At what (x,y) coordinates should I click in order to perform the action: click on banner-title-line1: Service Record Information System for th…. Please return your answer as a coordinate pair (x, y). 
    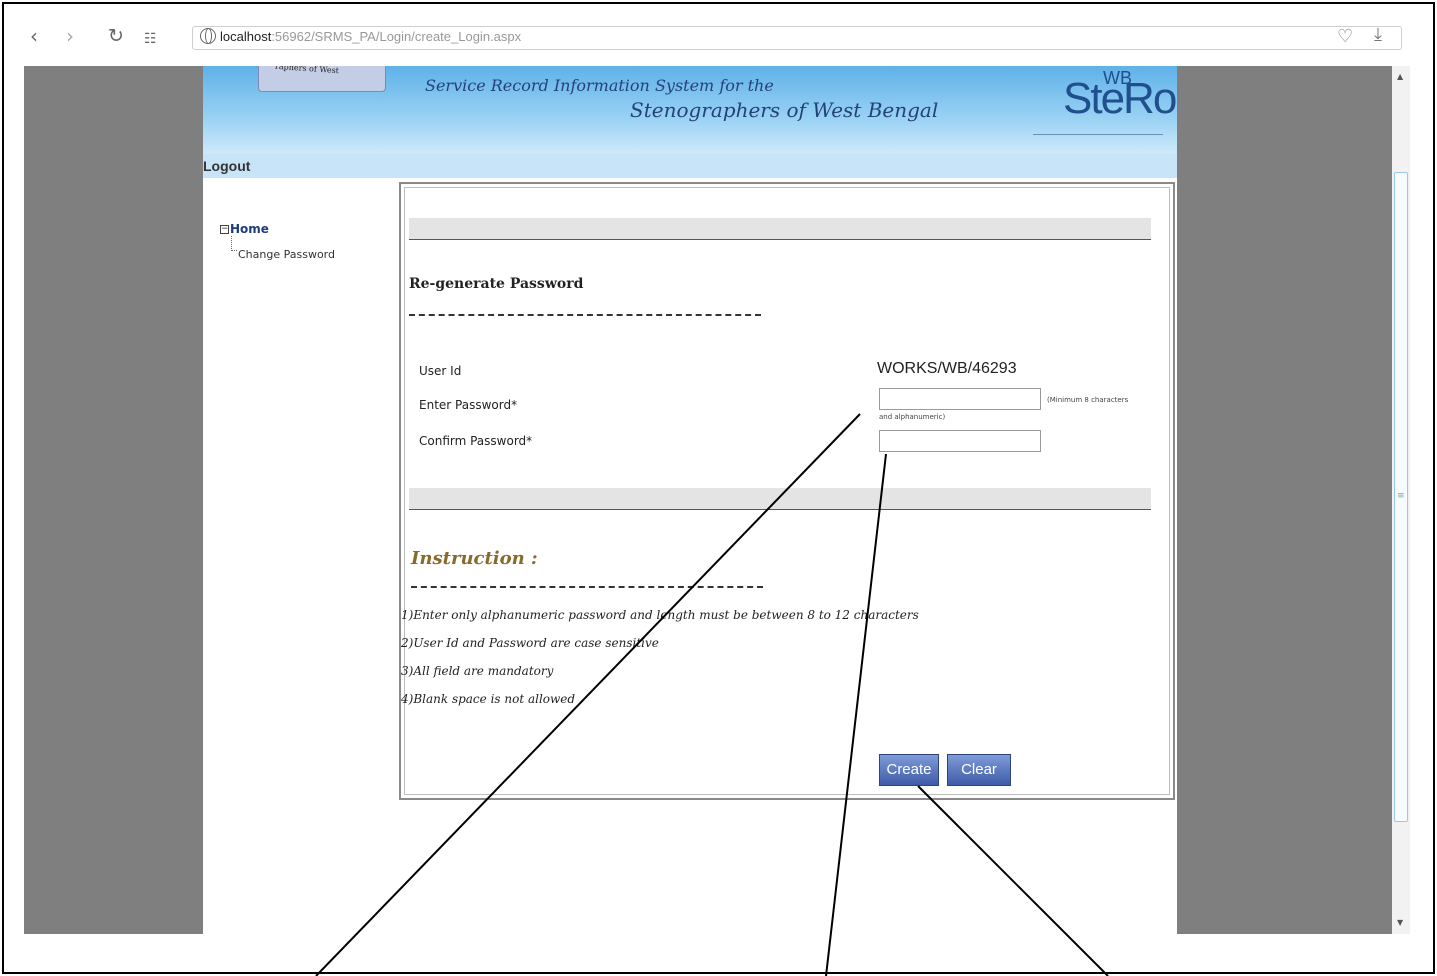
    Looking at the image, I should click on (599, 85).